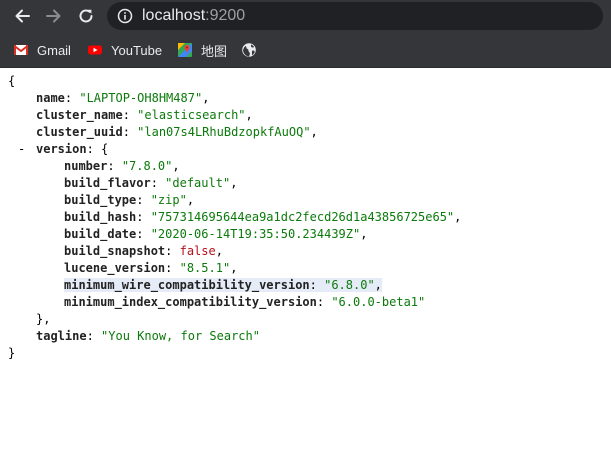 This screenshot has width=611, height=452. Describe the element at coordinates (255, 234) in the screenshot. I see `json-string-value: "2020-06-14T19:35:50.234439Z"` at that location.